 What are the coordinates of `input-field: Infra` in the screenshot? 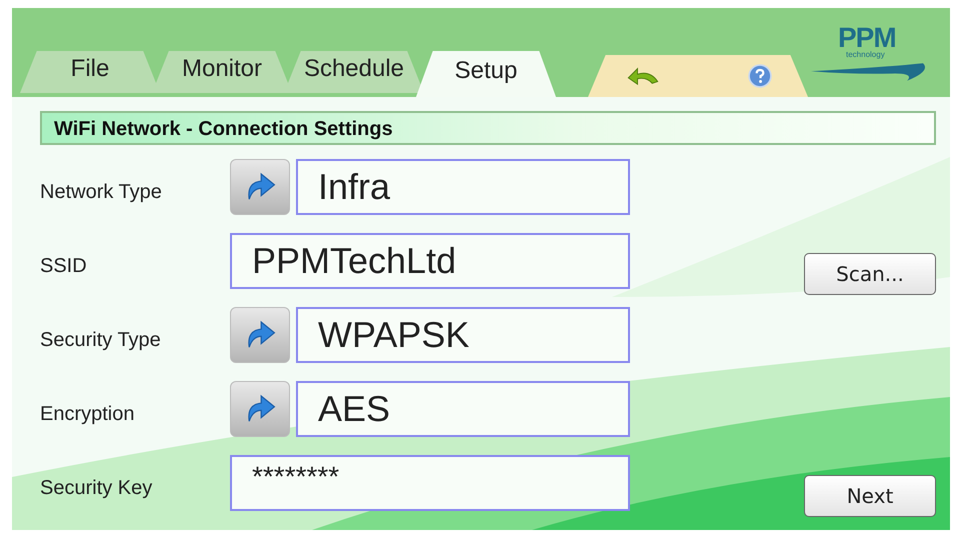 It's located at (463, 187).